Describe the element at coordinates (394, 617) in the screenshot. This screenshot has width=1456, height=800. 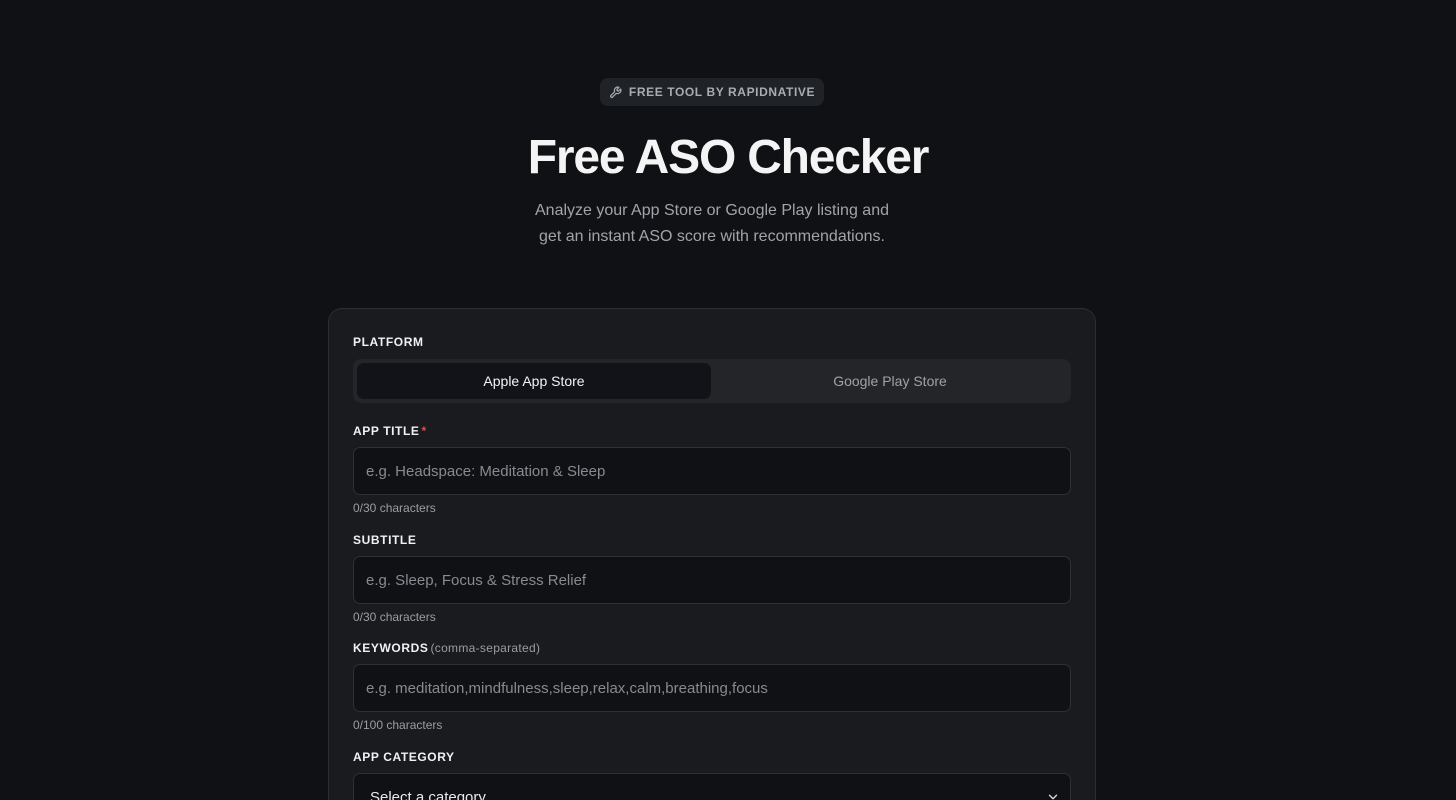
I see `subtitle-counter: 0/30 characters` at that location.